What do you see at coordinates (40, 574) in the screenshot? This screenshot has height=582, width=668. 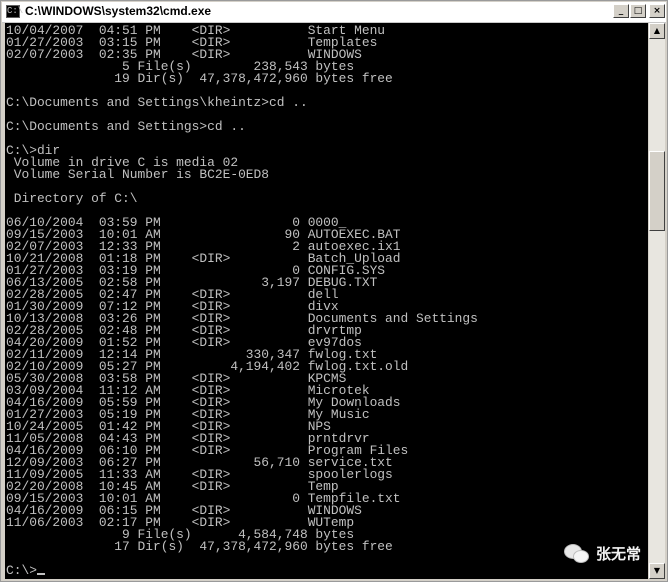 I see `text-cursor` at bounding box center [40, 574].